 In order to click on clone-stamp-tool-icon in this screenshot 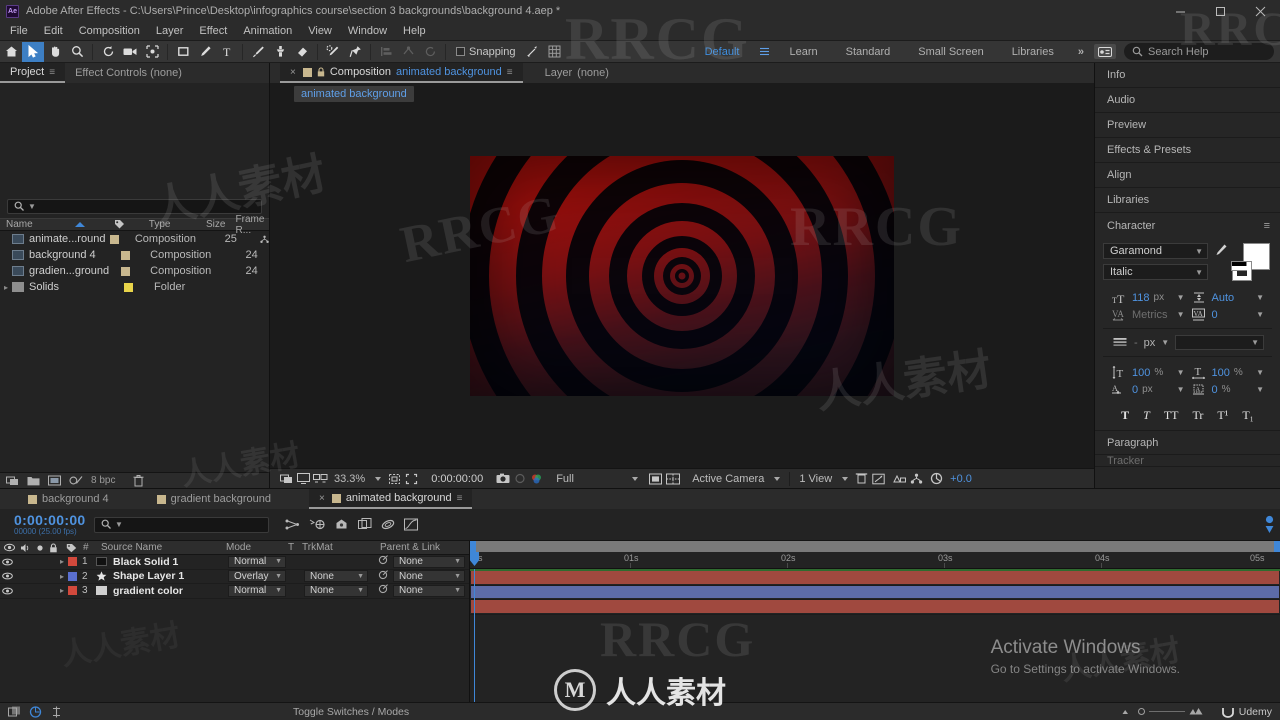, I will do `click(280, 52)`.